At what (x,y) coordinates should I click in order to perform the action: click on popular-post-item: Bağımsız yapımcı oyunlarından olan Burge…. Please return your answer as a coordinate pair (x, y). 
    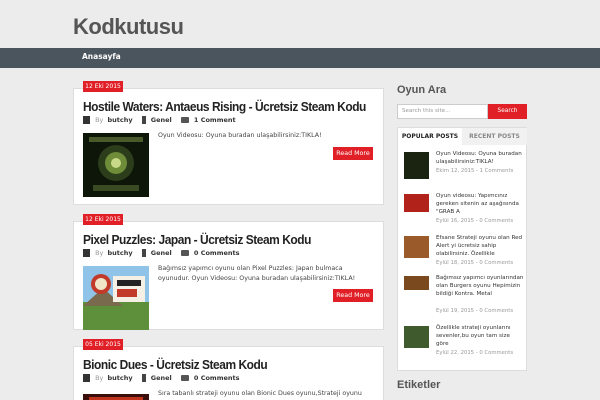
    Looking at the image, I should click on (464, 298).